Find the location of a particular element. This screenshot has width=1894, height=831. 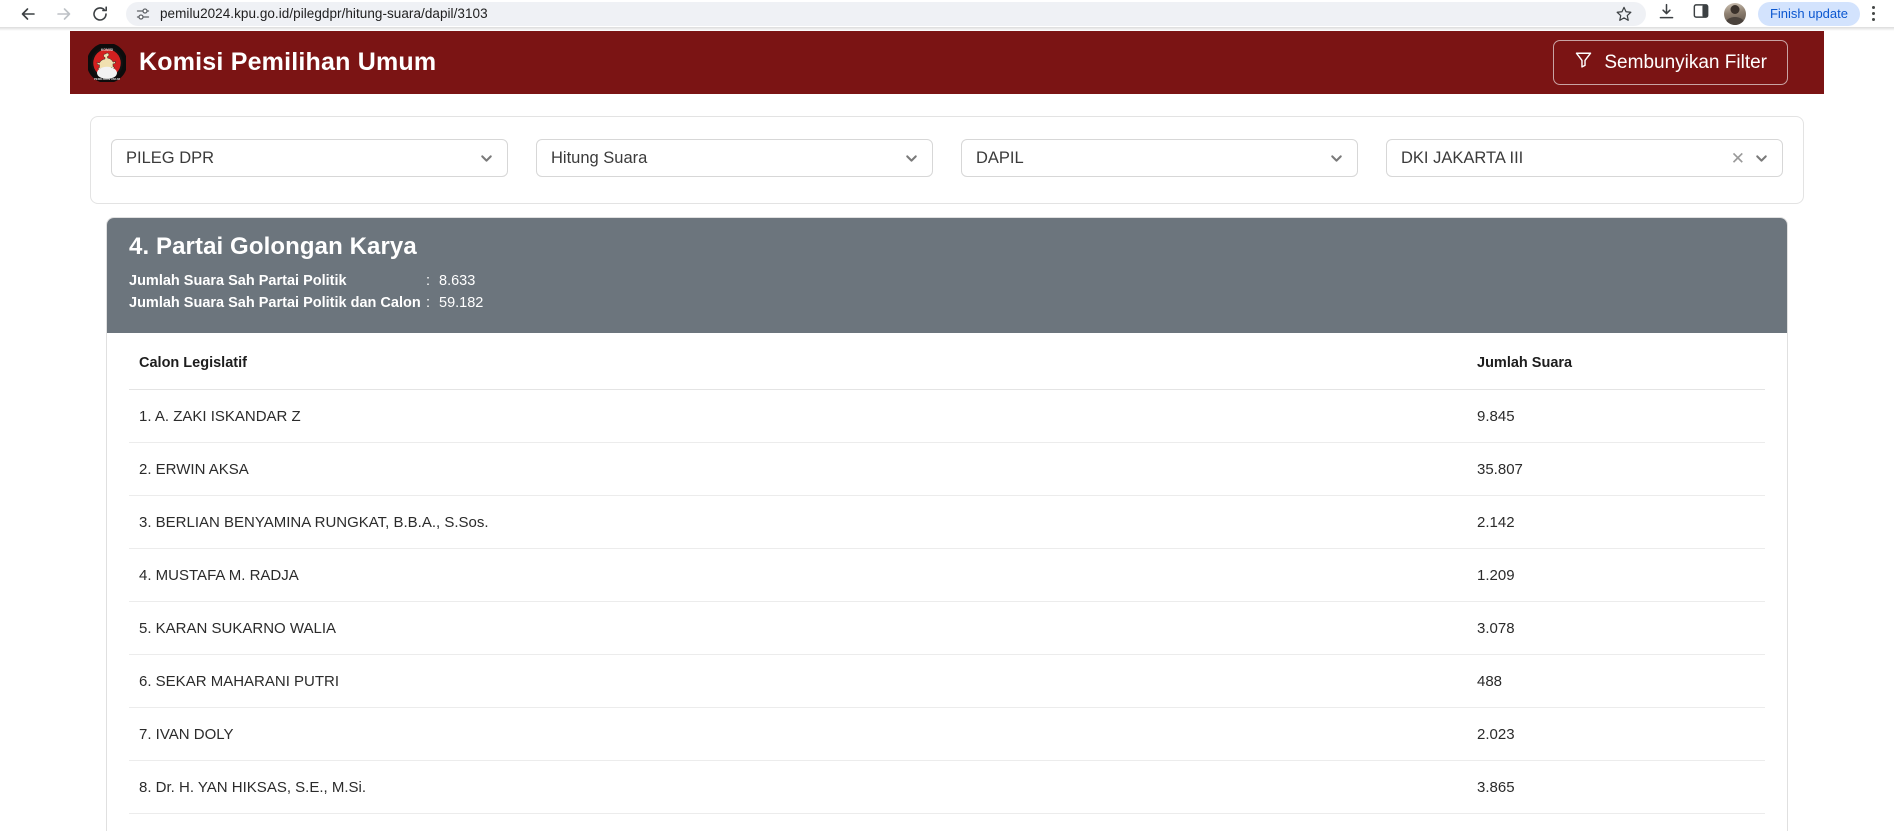

reload-icon is located at coordinates (100, 14).